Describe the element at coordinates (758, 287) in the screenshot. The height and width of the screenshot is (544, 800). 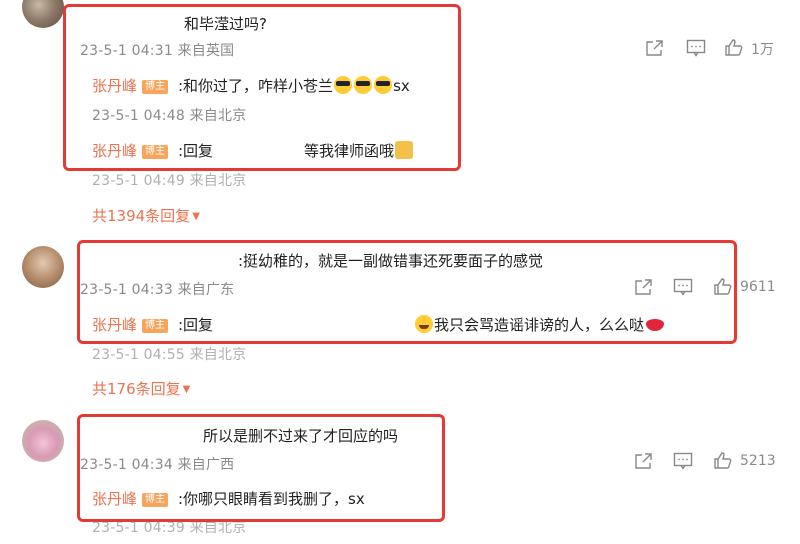
I see `like-count: 9611` at that location.